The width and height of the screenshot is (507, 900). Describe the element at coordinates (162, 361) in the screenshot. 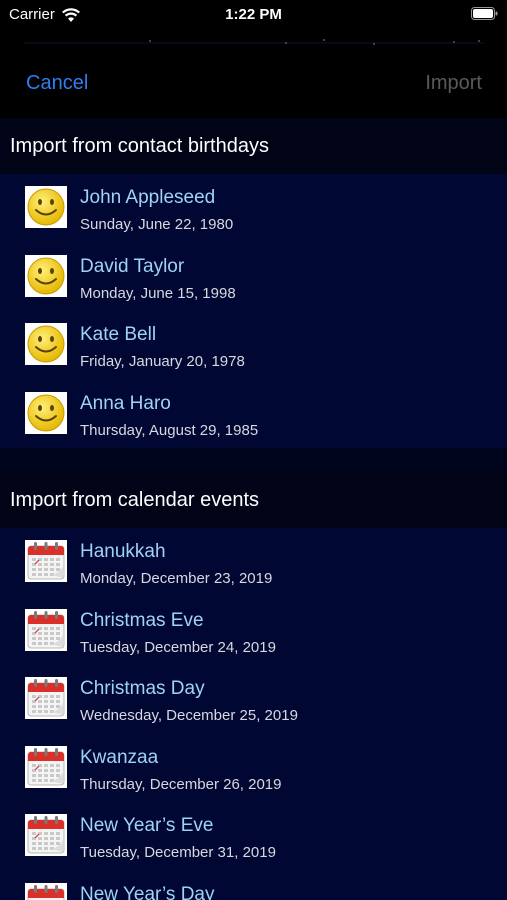

I see `row-date: Friday, January 20, 1978` at that location.